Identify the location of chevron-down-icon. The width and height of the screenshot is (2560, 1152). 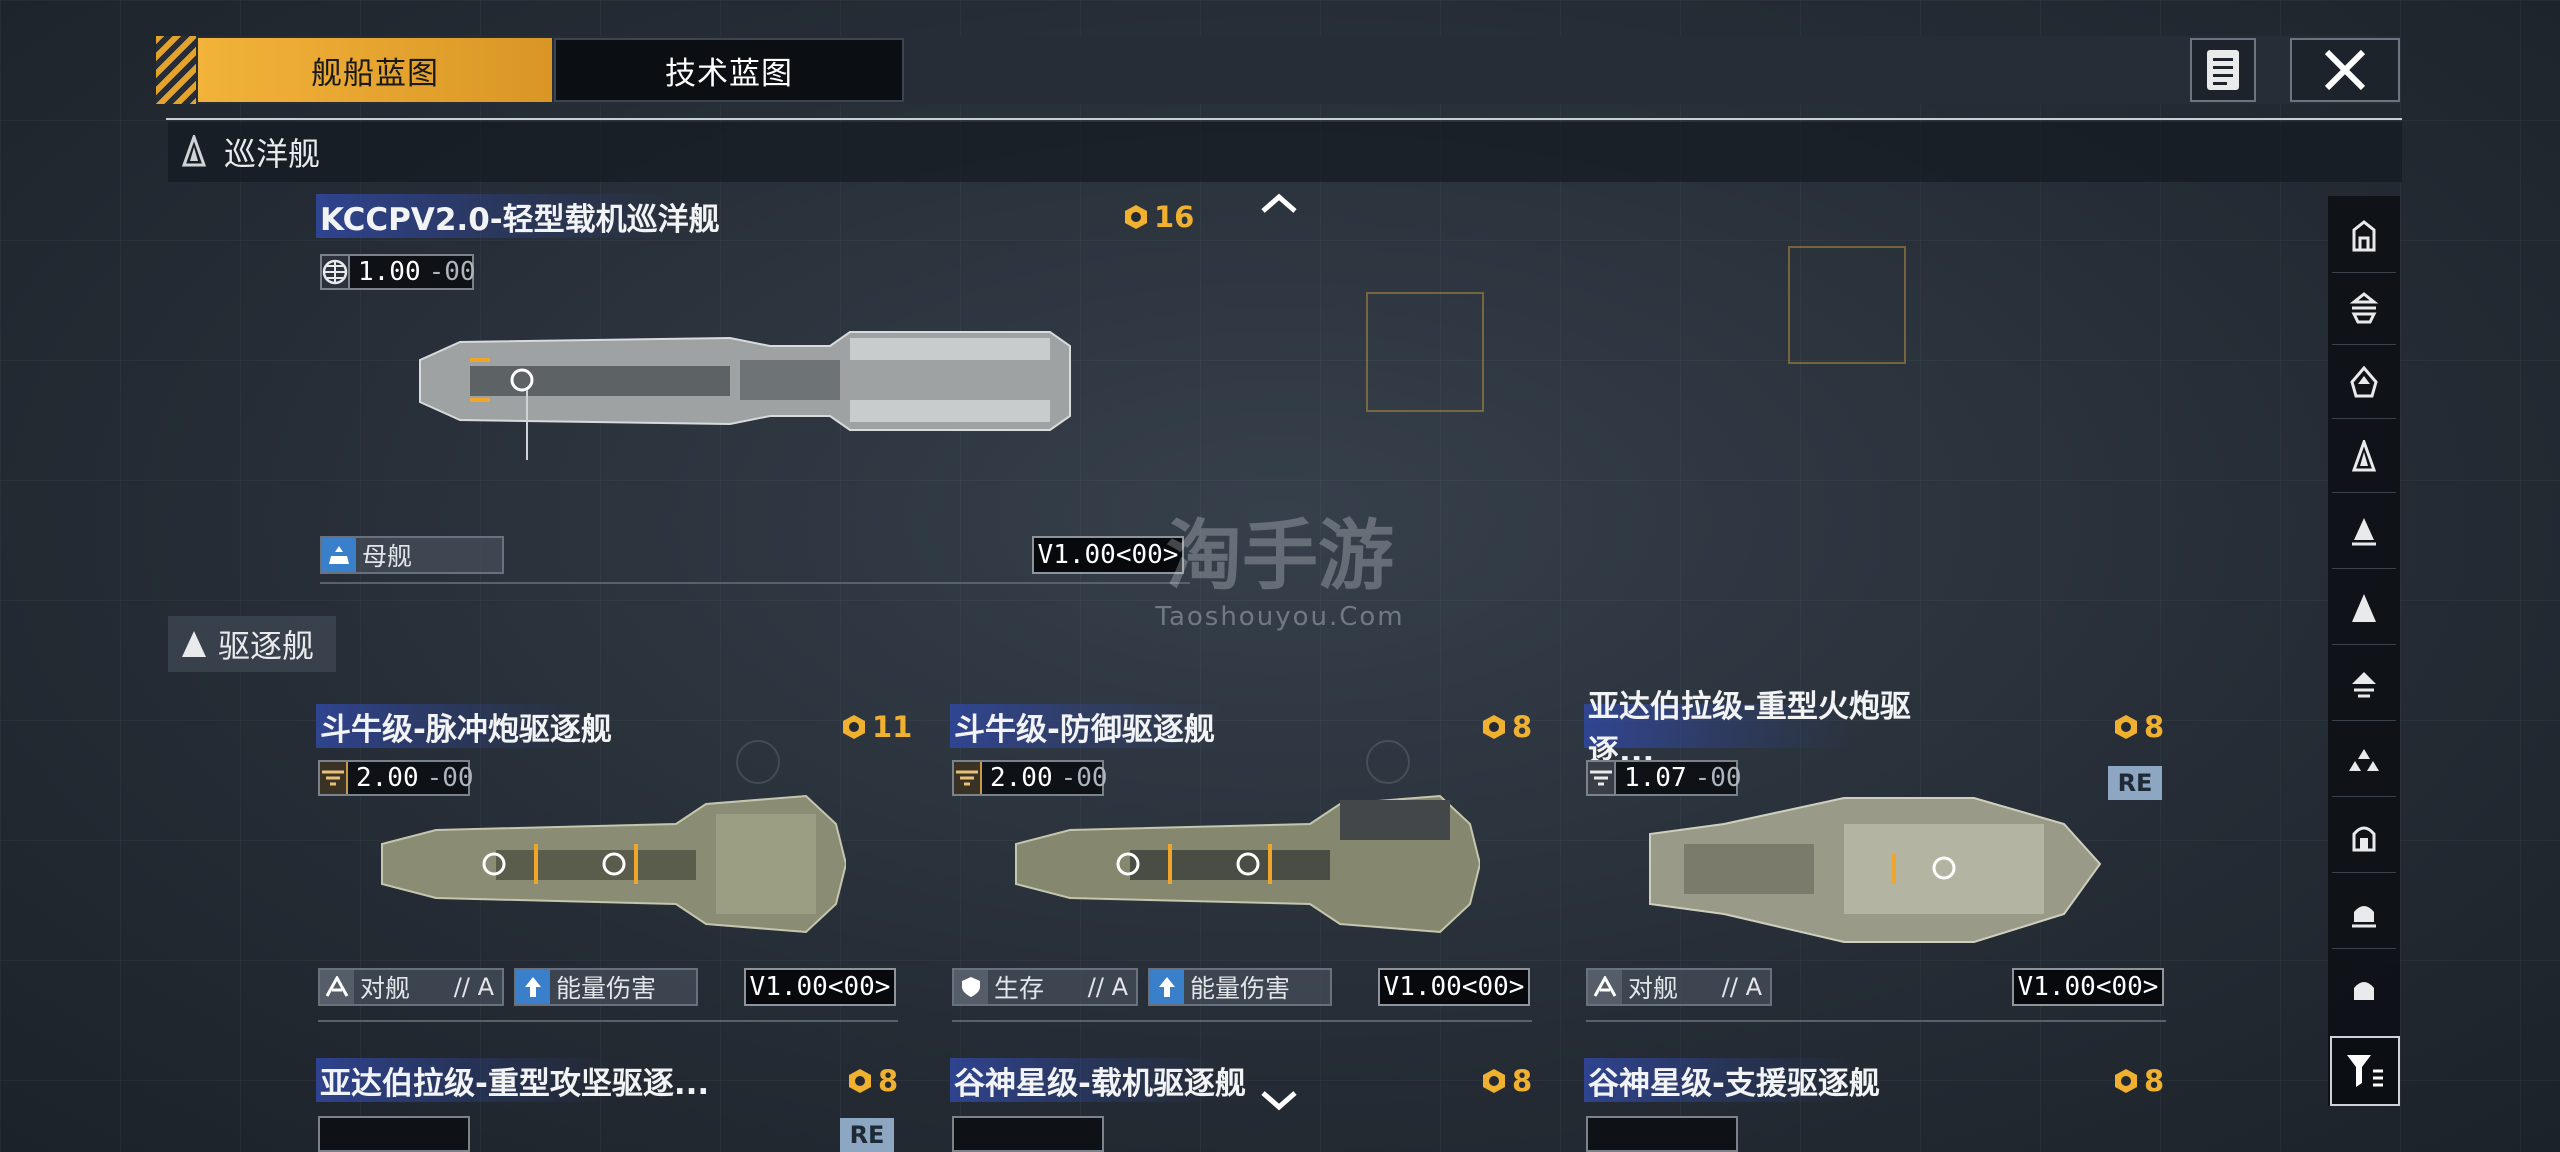
(1279, 1101).